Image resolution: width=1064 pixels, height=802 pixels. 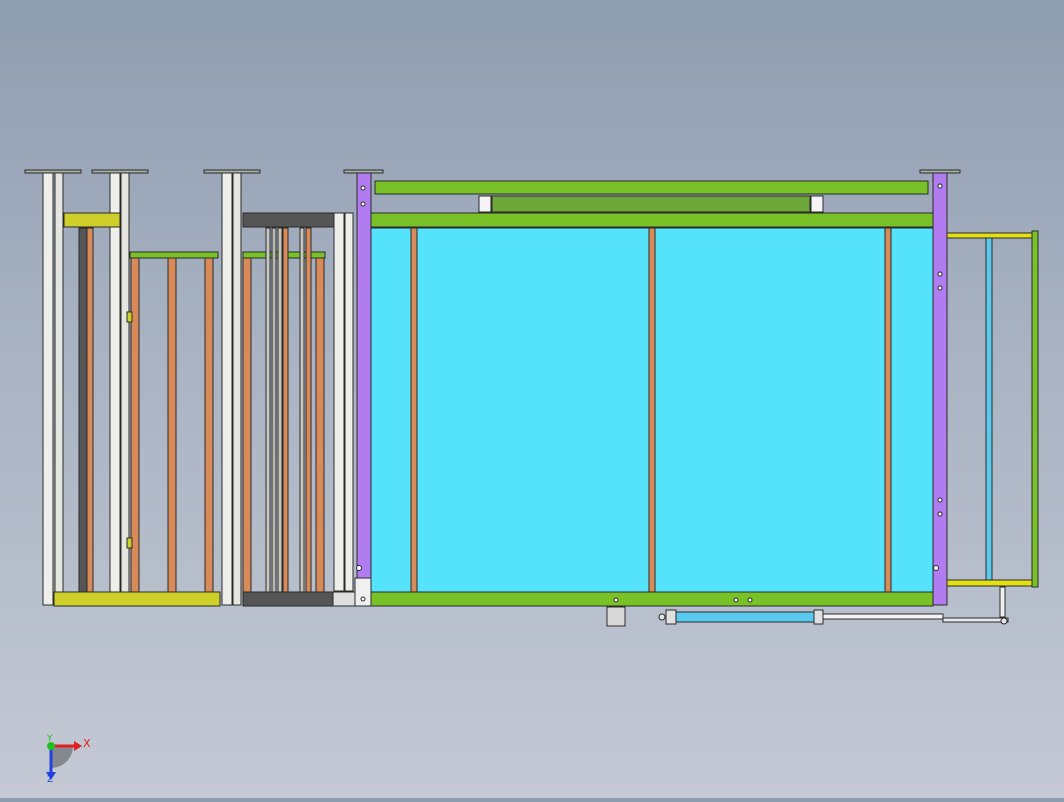 I want to click on clevis-pin, so click(x=1004, y=621).